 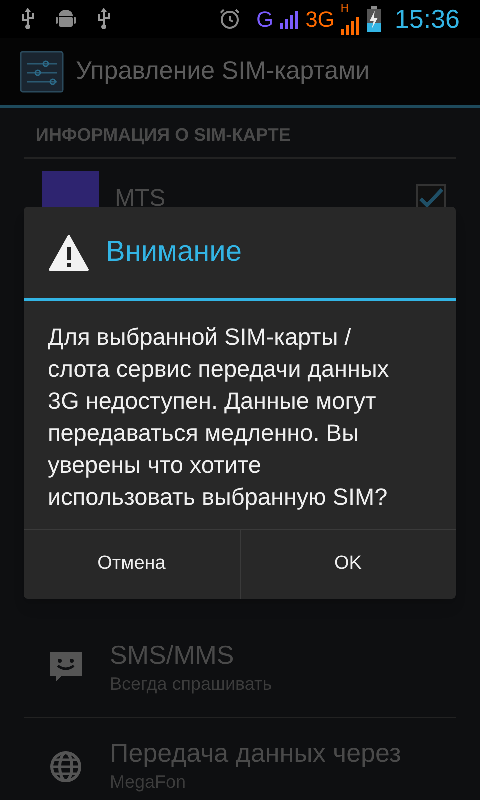 I want to click on network-type: G, so click(x=265, y=20).